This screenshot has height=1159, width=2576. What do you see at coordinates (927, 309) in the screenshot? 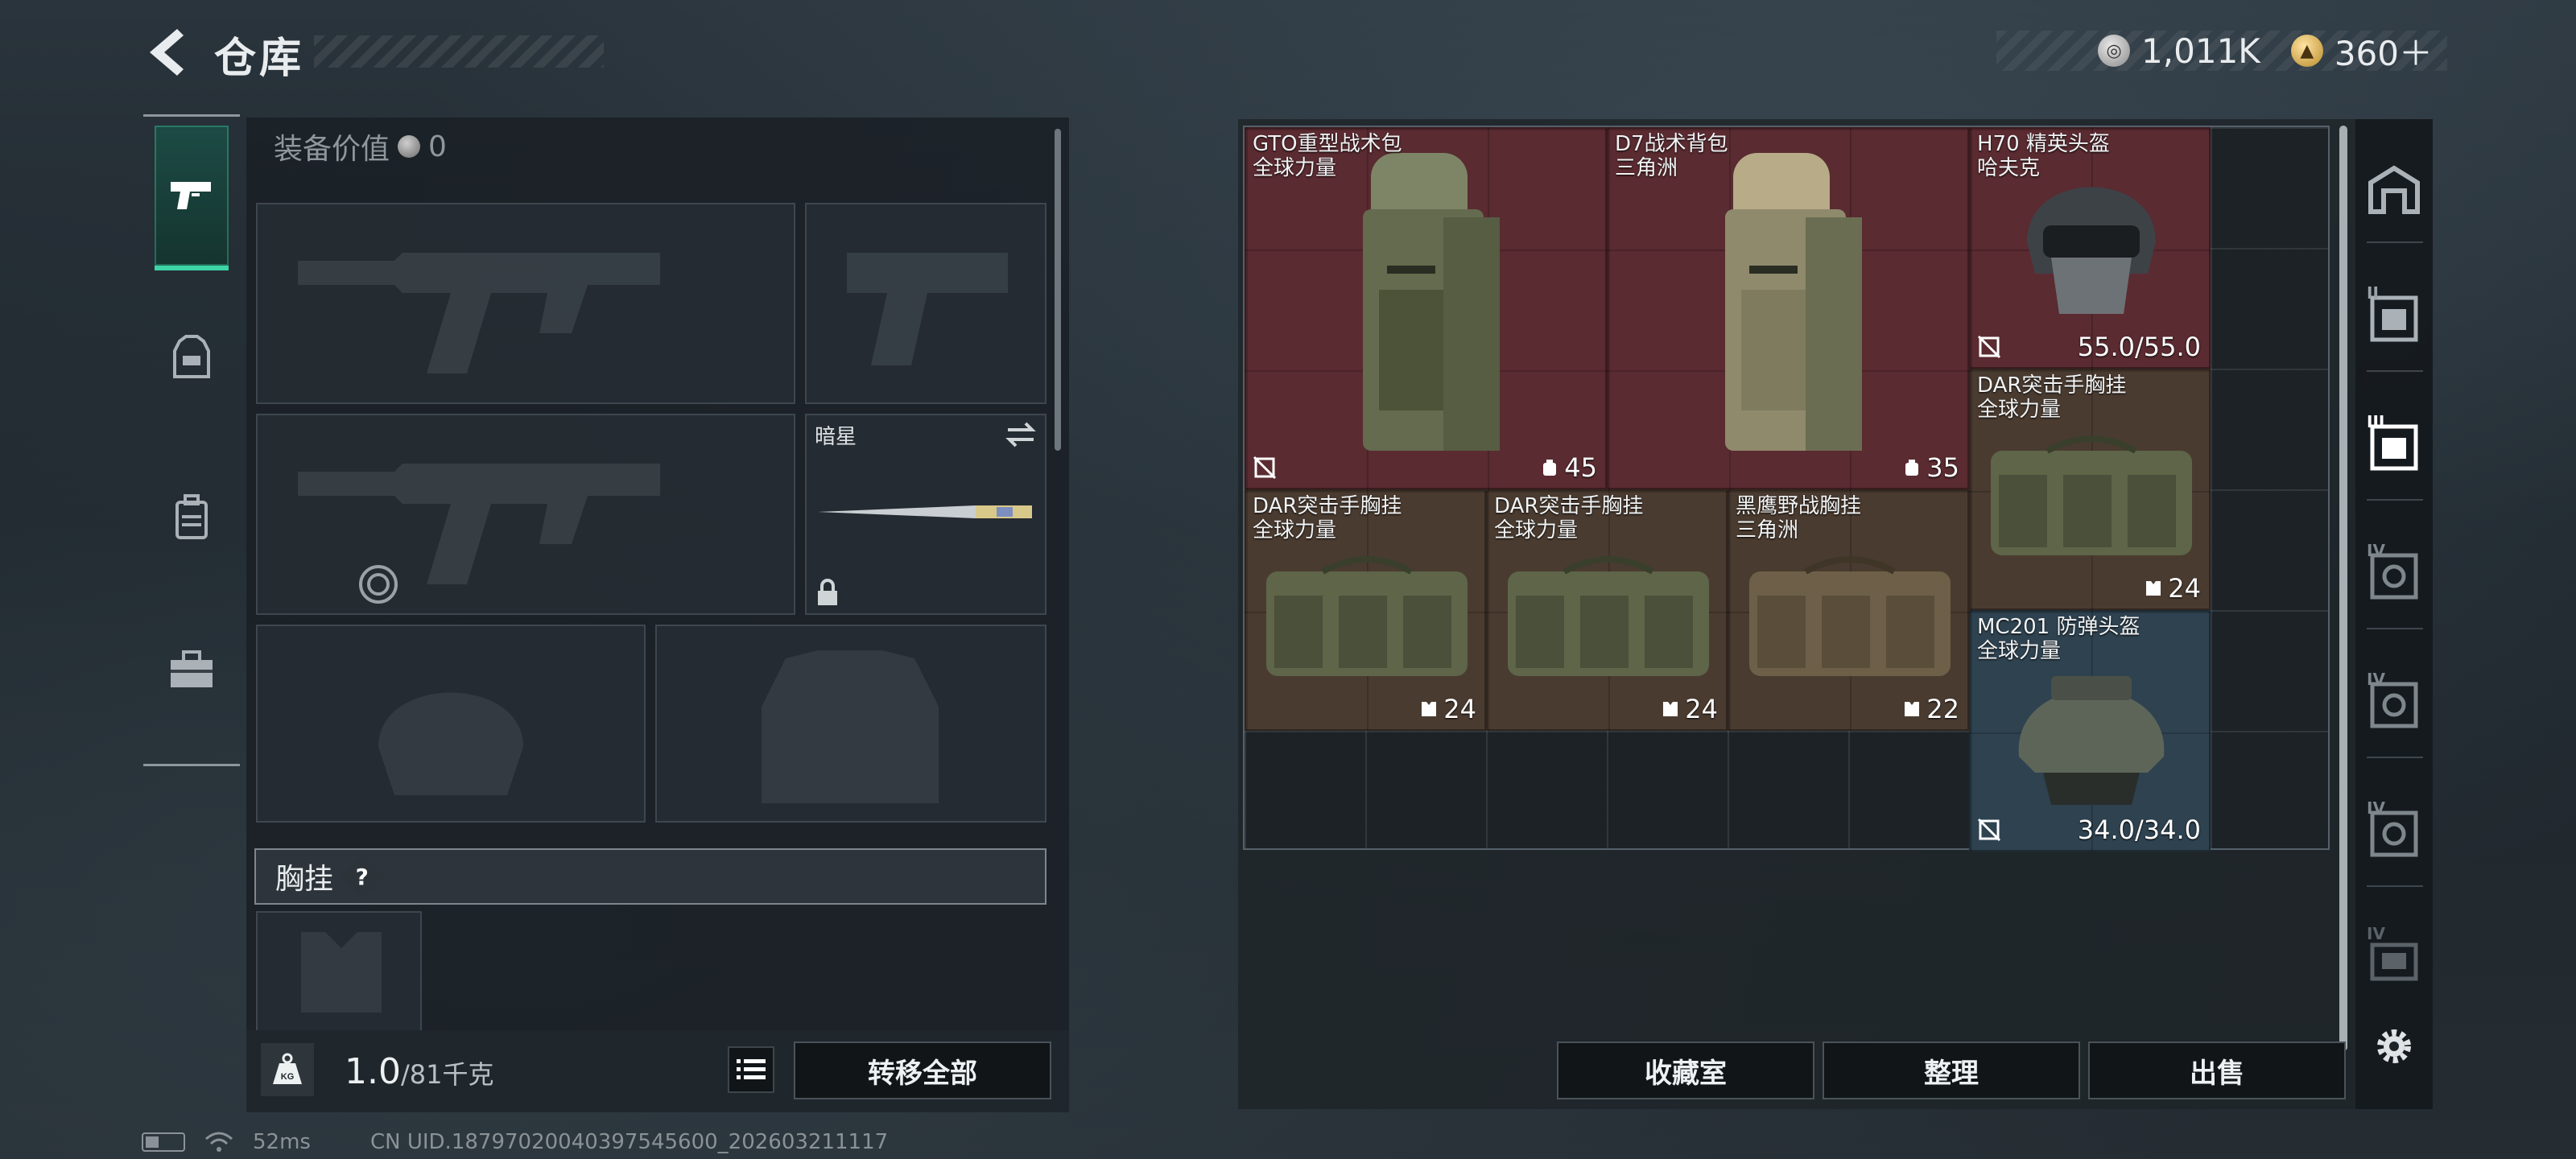
I see `pistol-silhouette-icon` at bounding box center [927, 309].